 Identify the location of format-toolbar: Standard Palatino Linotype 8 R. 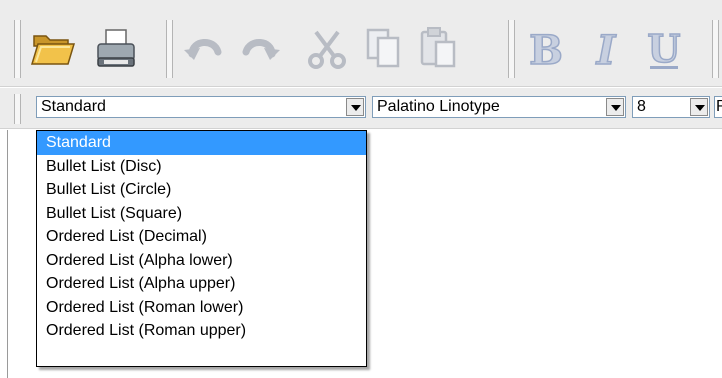
(361, 108).